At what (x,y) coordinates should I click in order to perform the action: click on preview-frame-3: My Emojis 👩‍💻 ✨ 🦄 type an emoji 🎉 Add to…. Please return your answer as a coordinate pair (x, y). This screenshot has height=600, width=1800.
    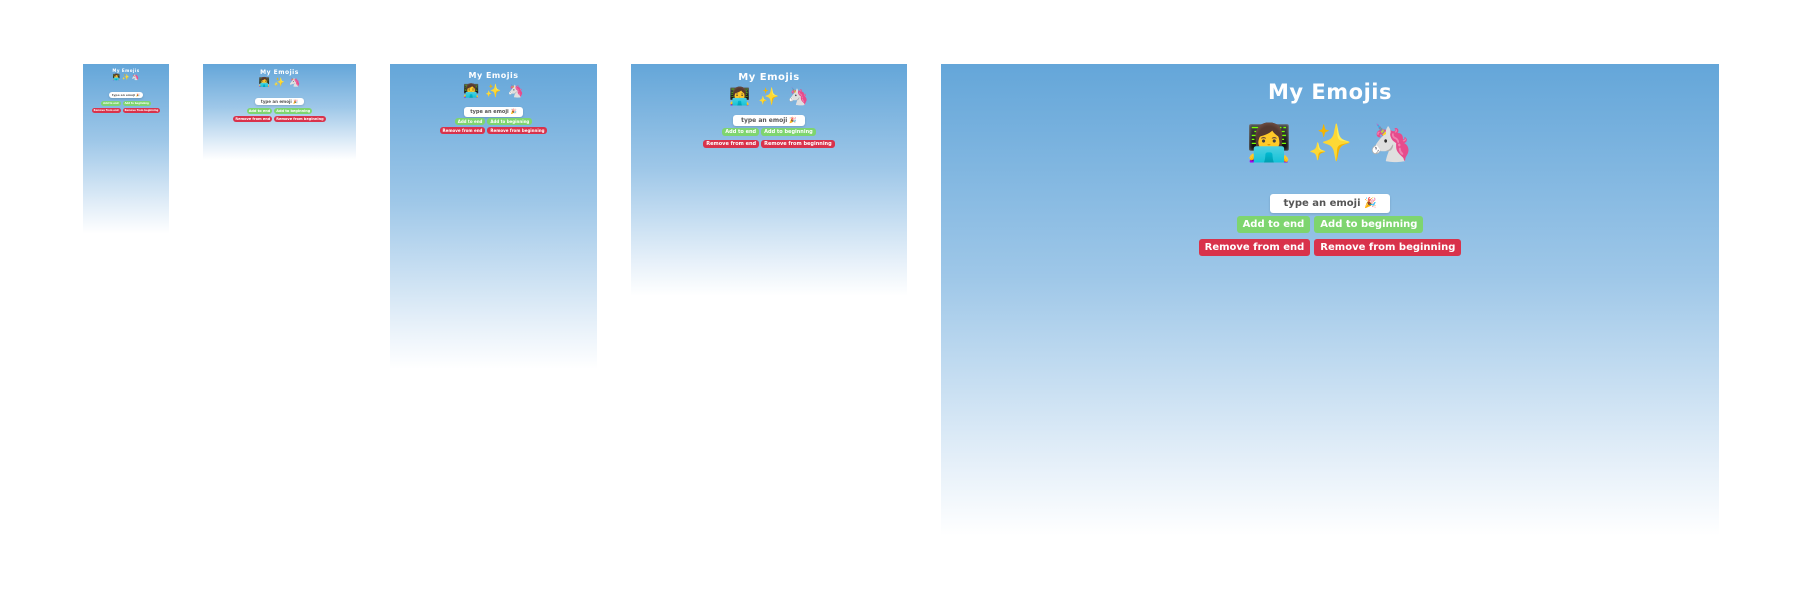
    Looking at the image, I should click on (493, 216).